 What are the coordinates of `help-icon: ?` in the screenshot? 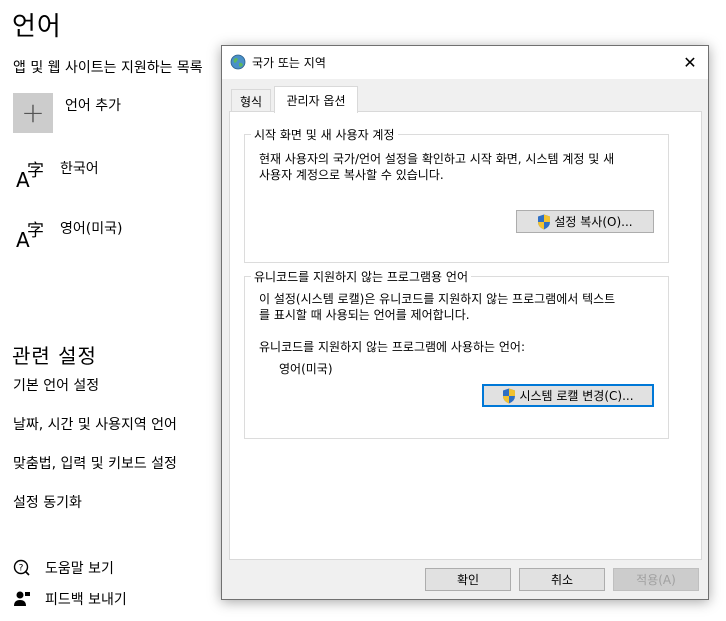 It's located at (22, 568).